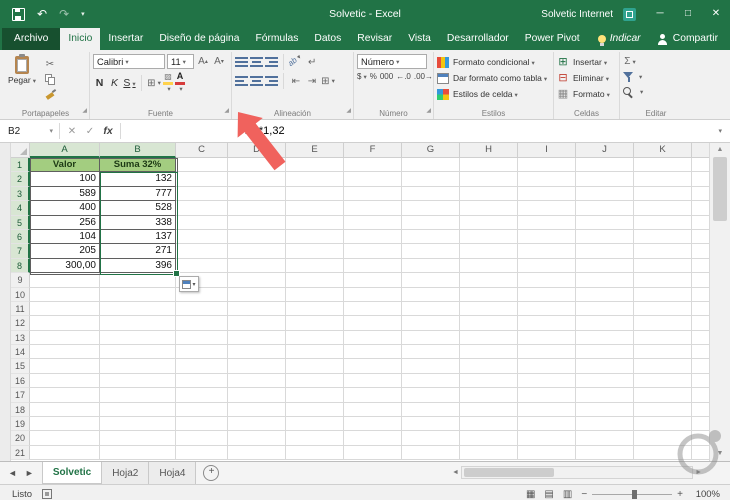 This screenshot has height=500, width=730. I want to click on cell-F8, so click(373, 266).